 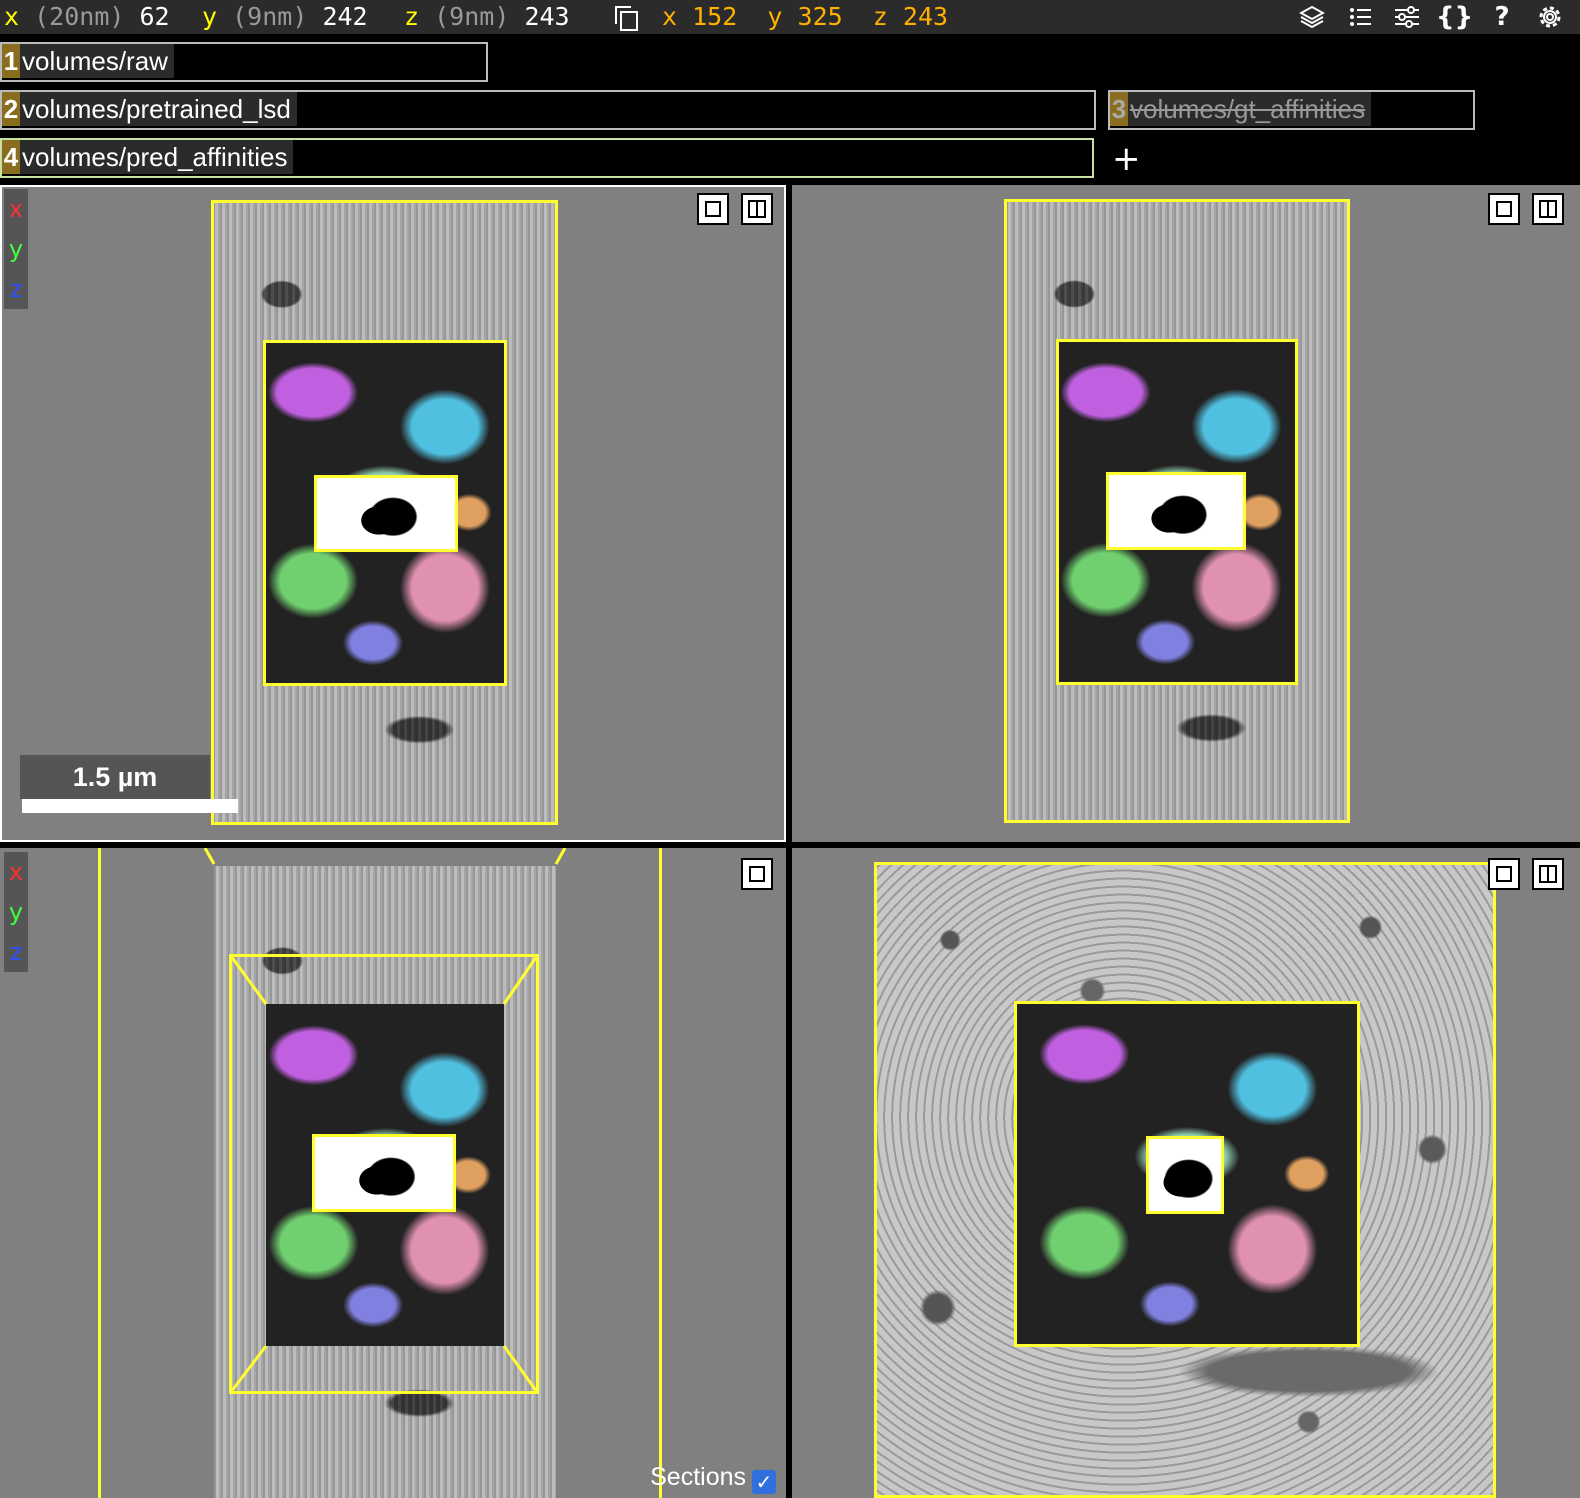 I want to click on sections-label: Sections, so click(x=698, y=1477).